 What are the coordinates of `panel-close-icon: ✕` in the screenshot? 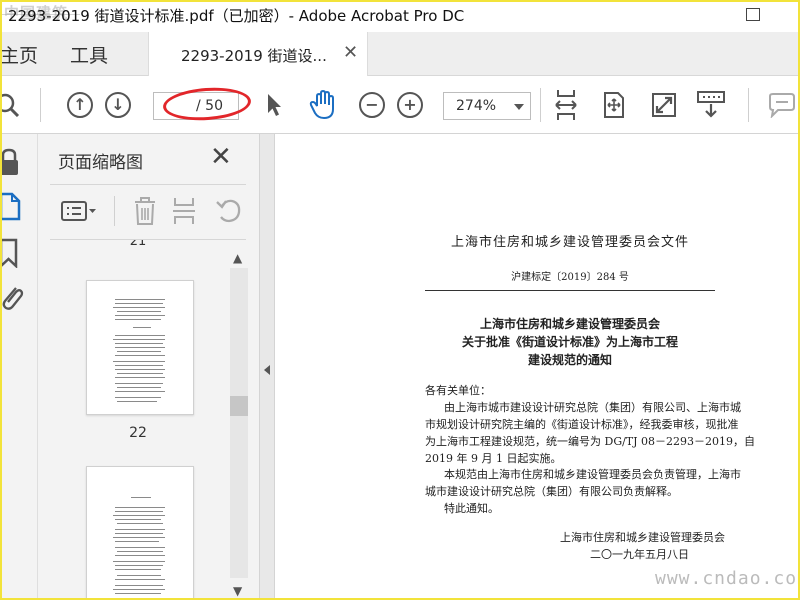 It's located at (221, 157).